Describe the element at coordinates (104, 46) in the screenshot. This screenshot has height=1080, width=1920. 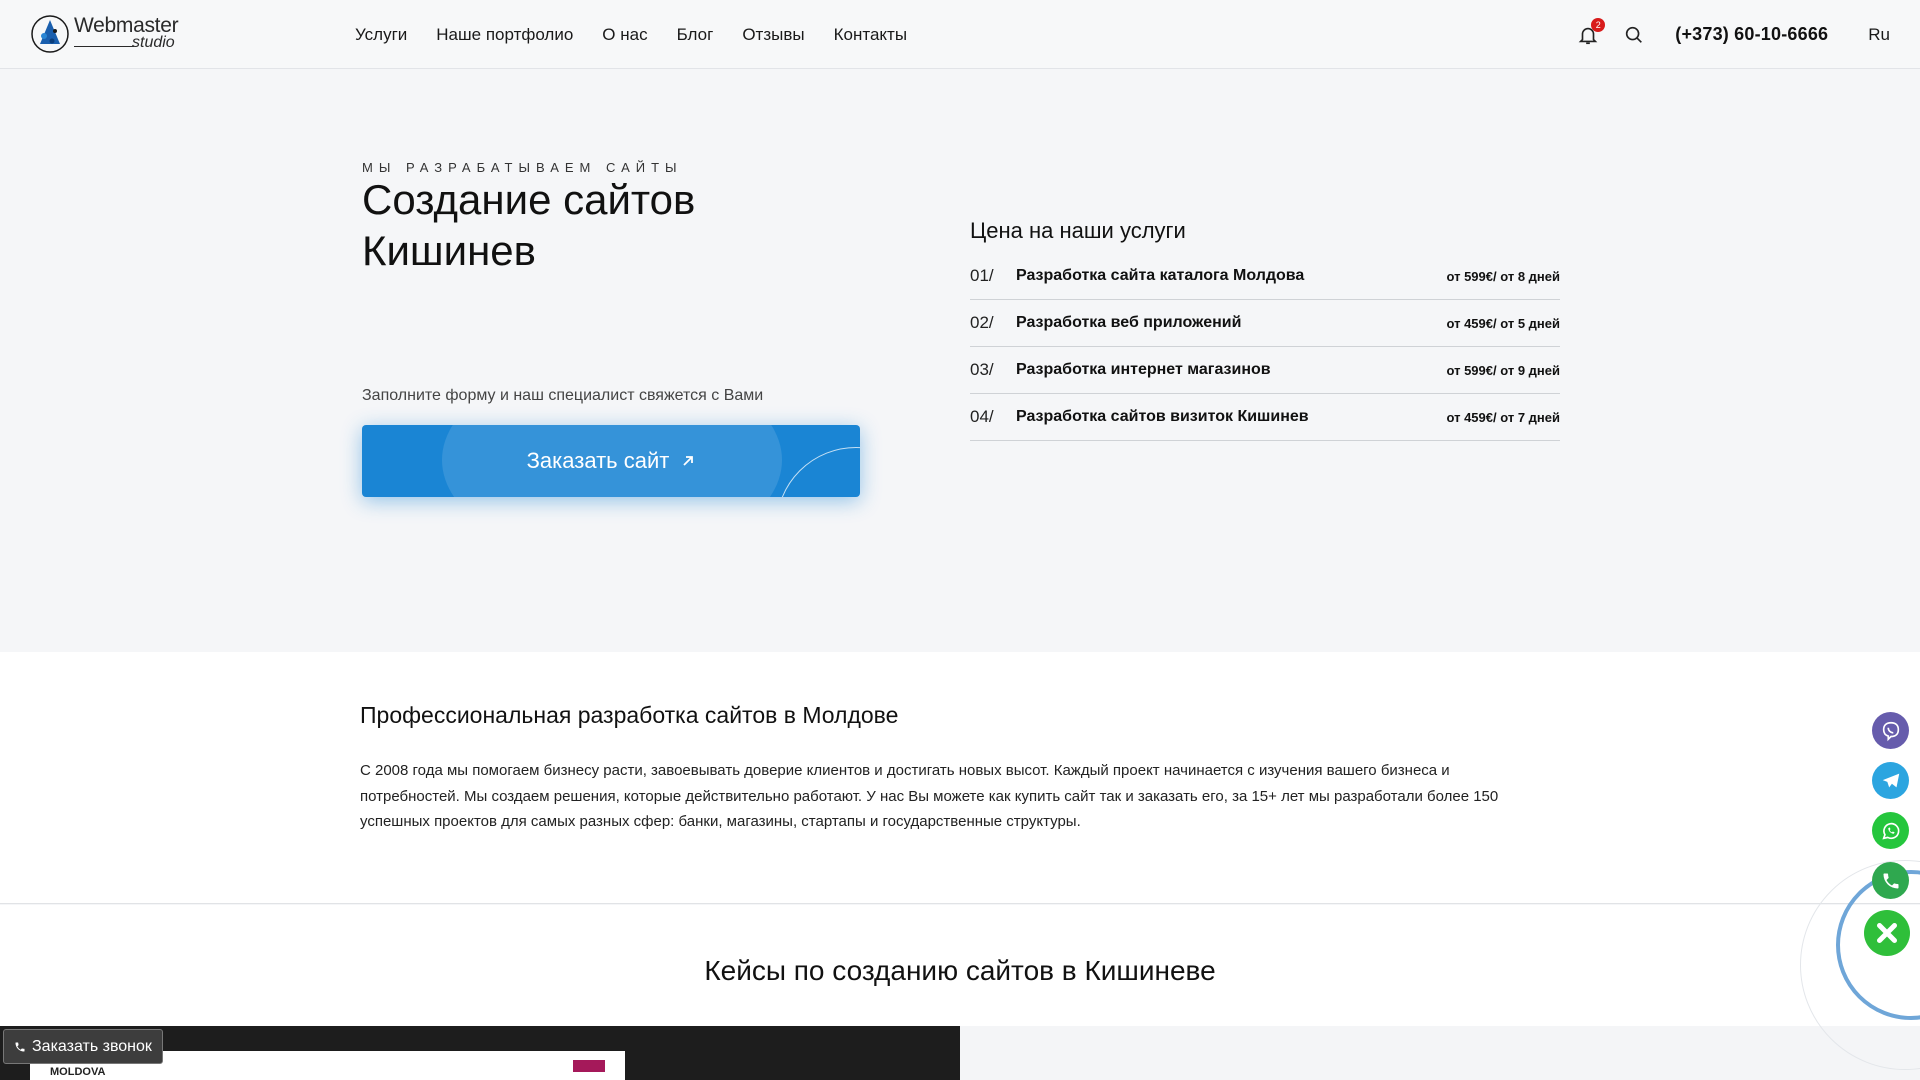
I see `logo-underline` at that location.